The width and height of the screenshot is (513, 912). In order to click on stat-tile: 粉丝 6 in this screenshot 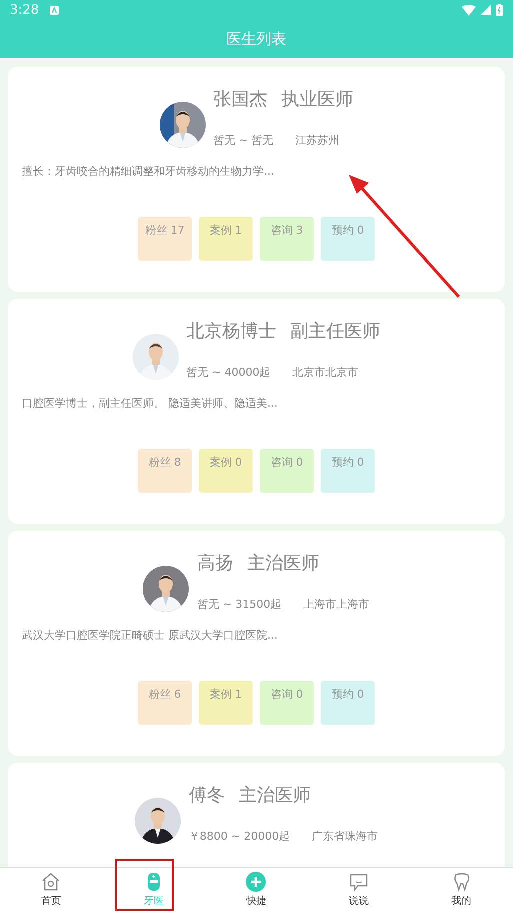, I will do `click(165, 703)`.